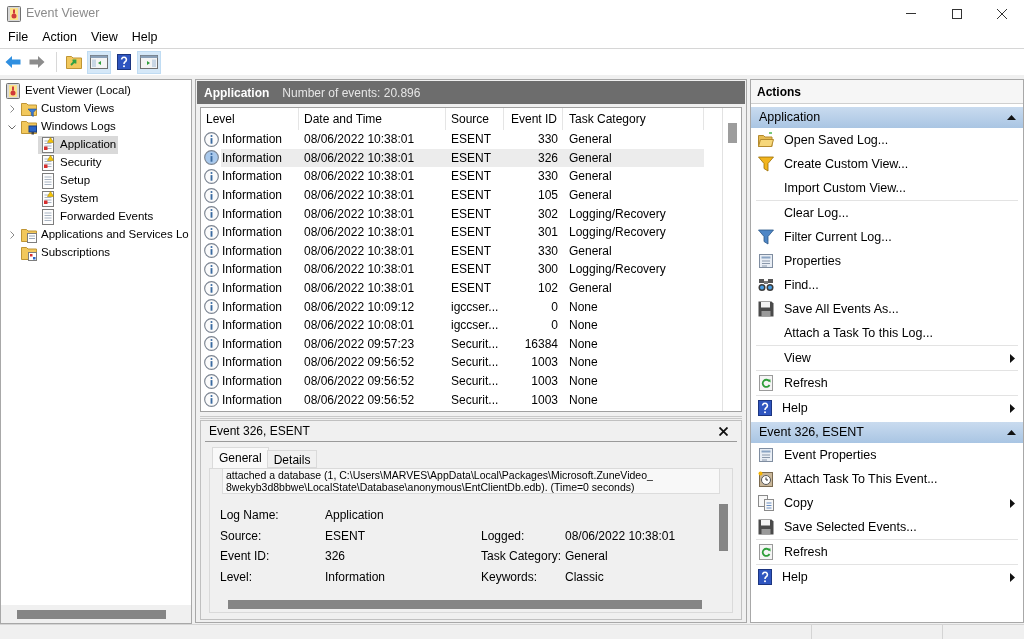  I want to click on table-row: Information 08/06/2022 10:38:01 ESENT 301 Logging/Recovery, so click(462, 232).